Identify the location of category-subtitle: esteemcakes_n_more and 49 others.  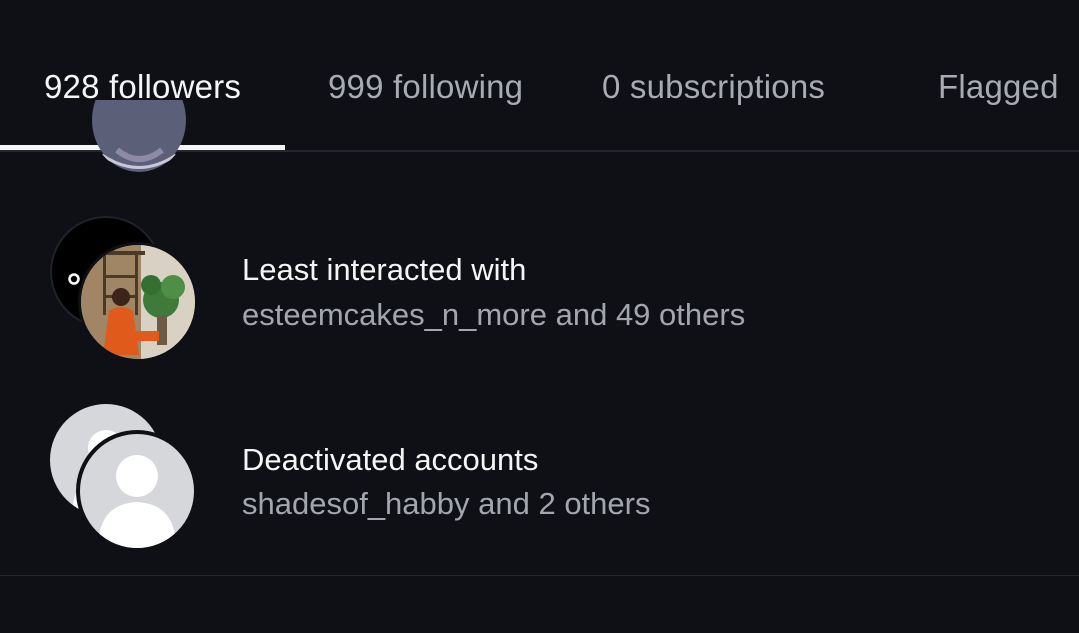
(494, 314).